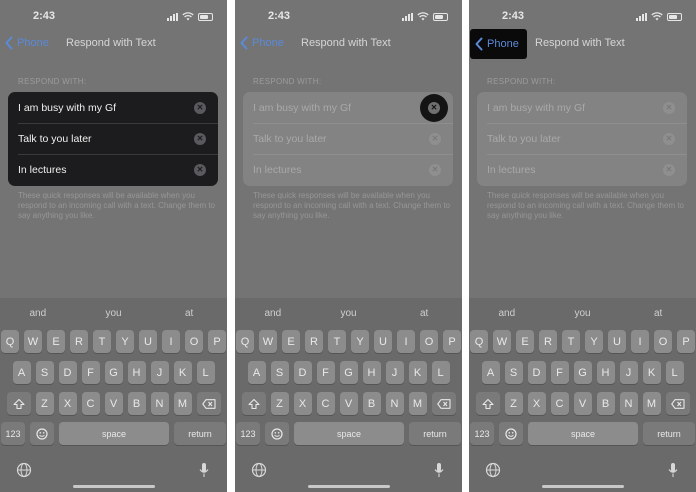  What do you see at coordinates (21, 372) in the screenshot?
I see `key: A` at bounding box center [21, 372].